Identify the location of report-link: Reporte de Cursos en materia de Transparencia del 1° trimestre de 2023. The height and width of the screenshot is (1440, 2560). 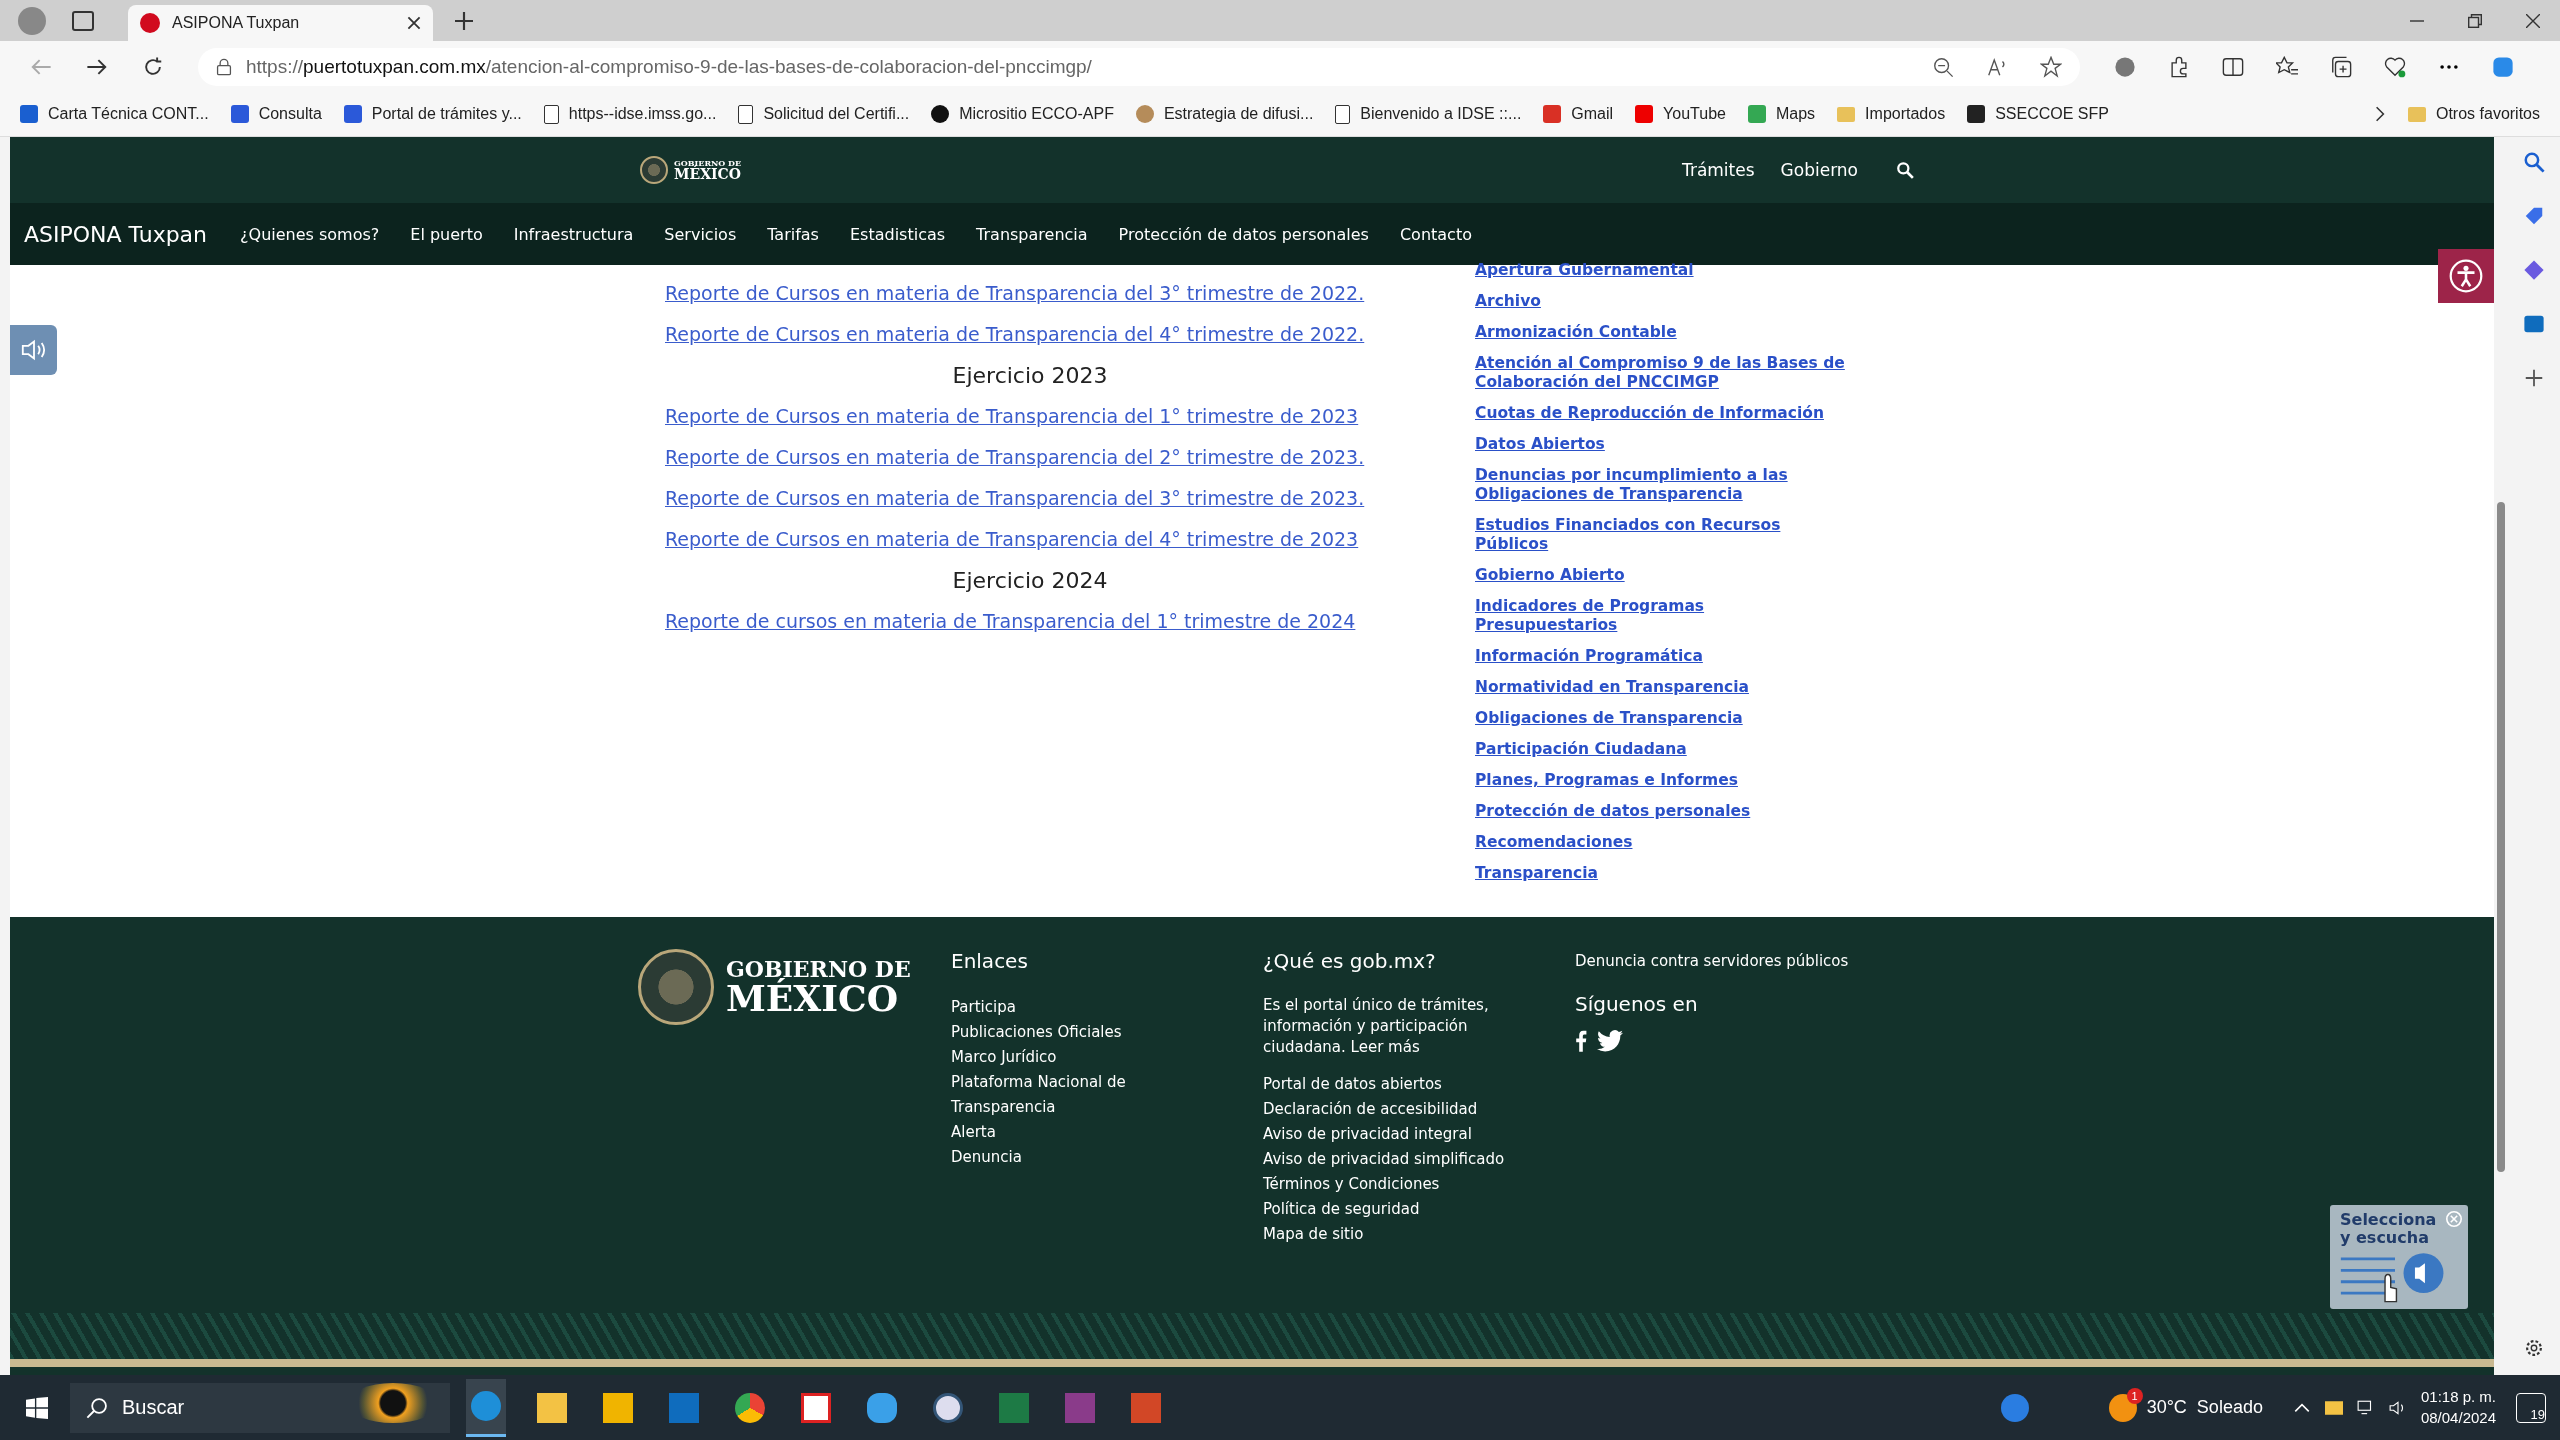
(1035, 416).